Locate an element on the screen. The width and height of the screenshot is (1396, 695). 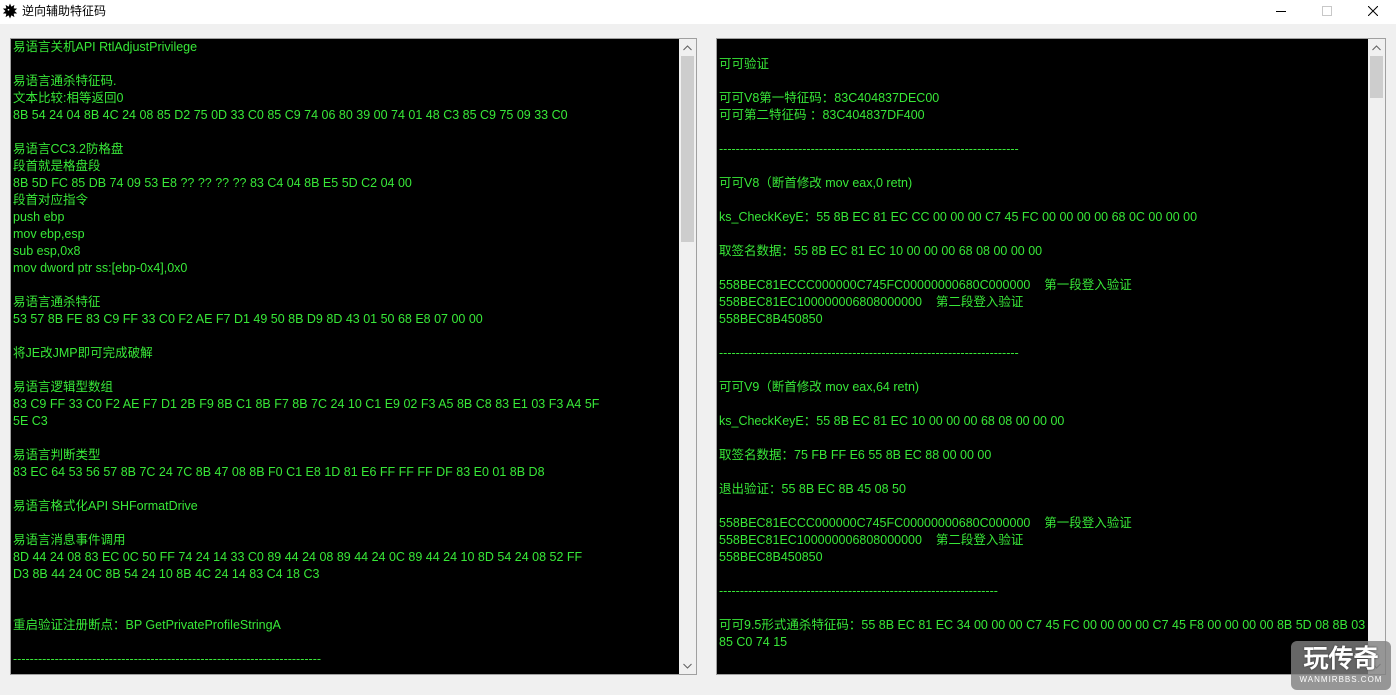
close-icon is located at coordinates (1373, 11).